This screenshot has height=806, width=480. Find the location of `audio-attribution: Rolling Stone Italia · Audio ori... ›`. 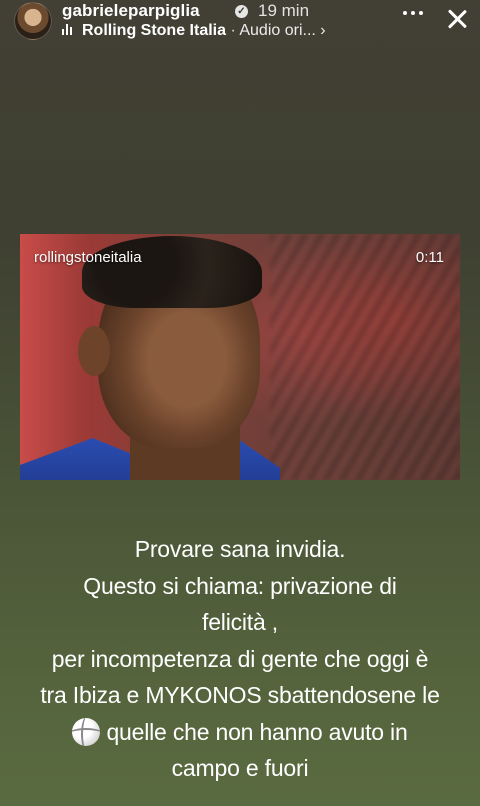

audio-attribution: Rolling Stone Italia · Audio ori... › is located at coordinates (194, 31).